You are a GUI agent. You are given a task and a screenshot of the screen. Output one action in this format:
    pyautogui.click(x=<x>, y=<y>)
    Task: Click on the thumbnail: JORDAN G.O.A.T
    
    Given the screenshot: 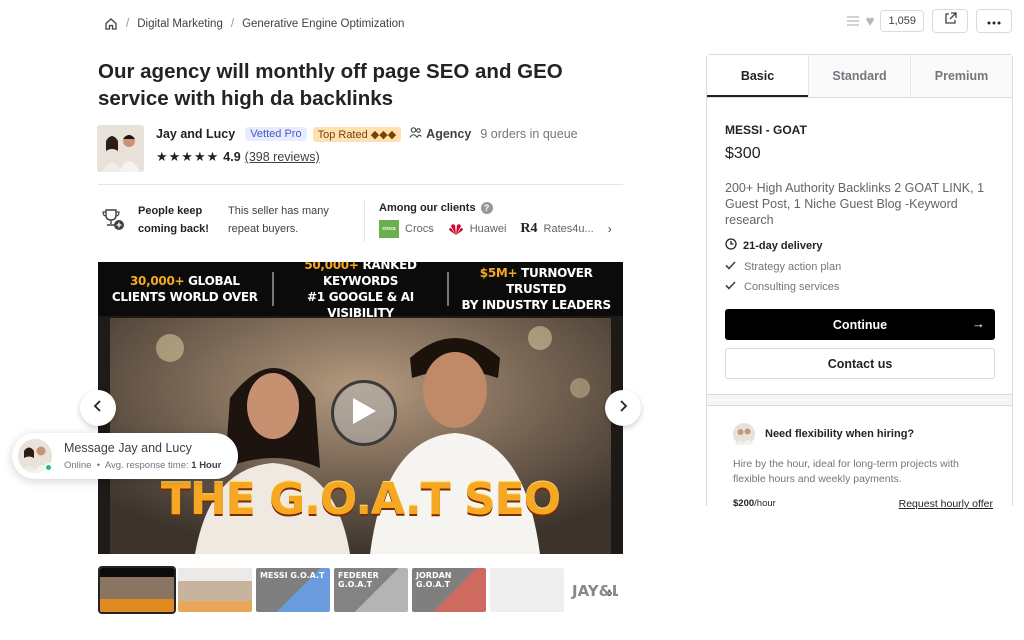 What is the action you would take?
    pyautogui.click(x=449, y=590)
    